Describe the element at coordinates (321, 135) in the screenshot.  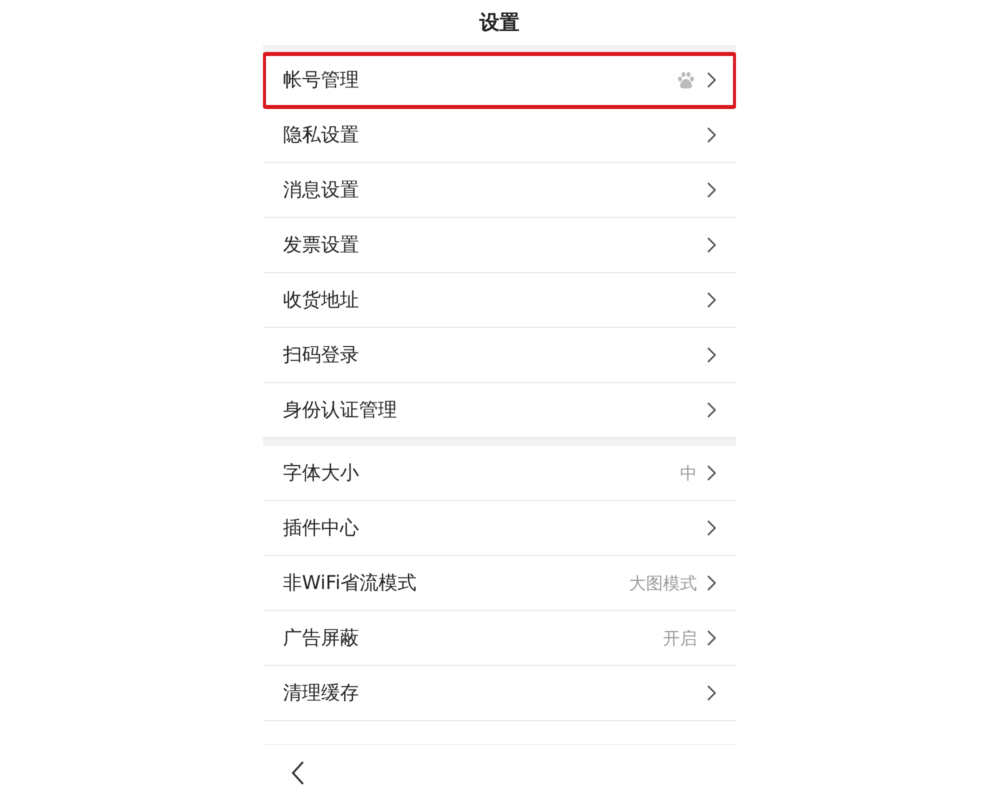
I see `row-label: 隐私设置` at that location.